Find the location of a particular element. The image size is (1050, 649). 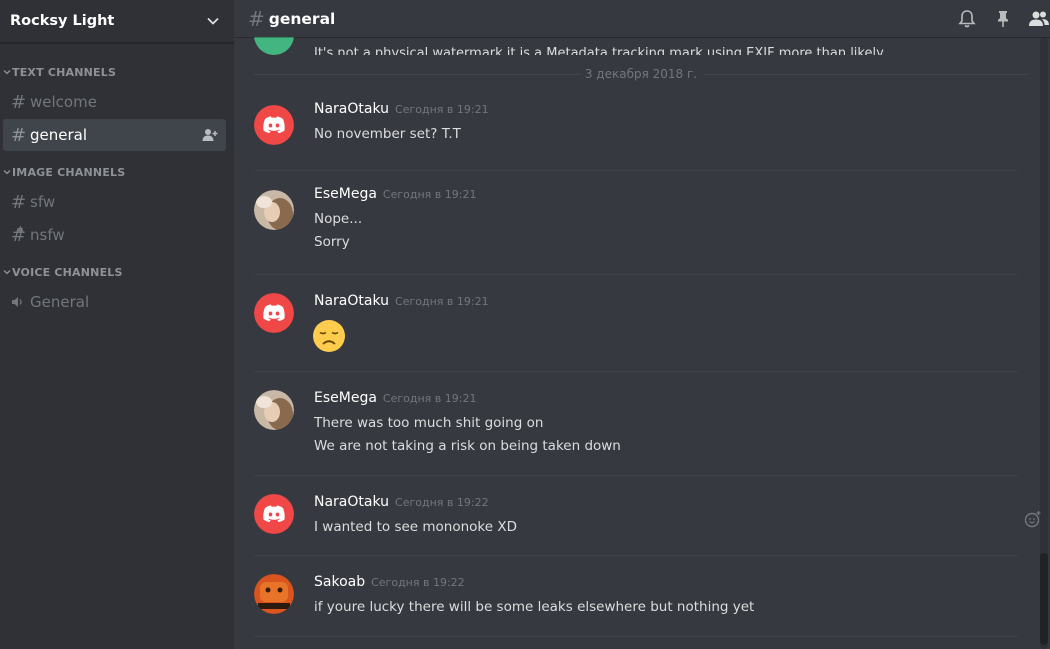

channel-voice-general: General is located at coordinates (114, 302).